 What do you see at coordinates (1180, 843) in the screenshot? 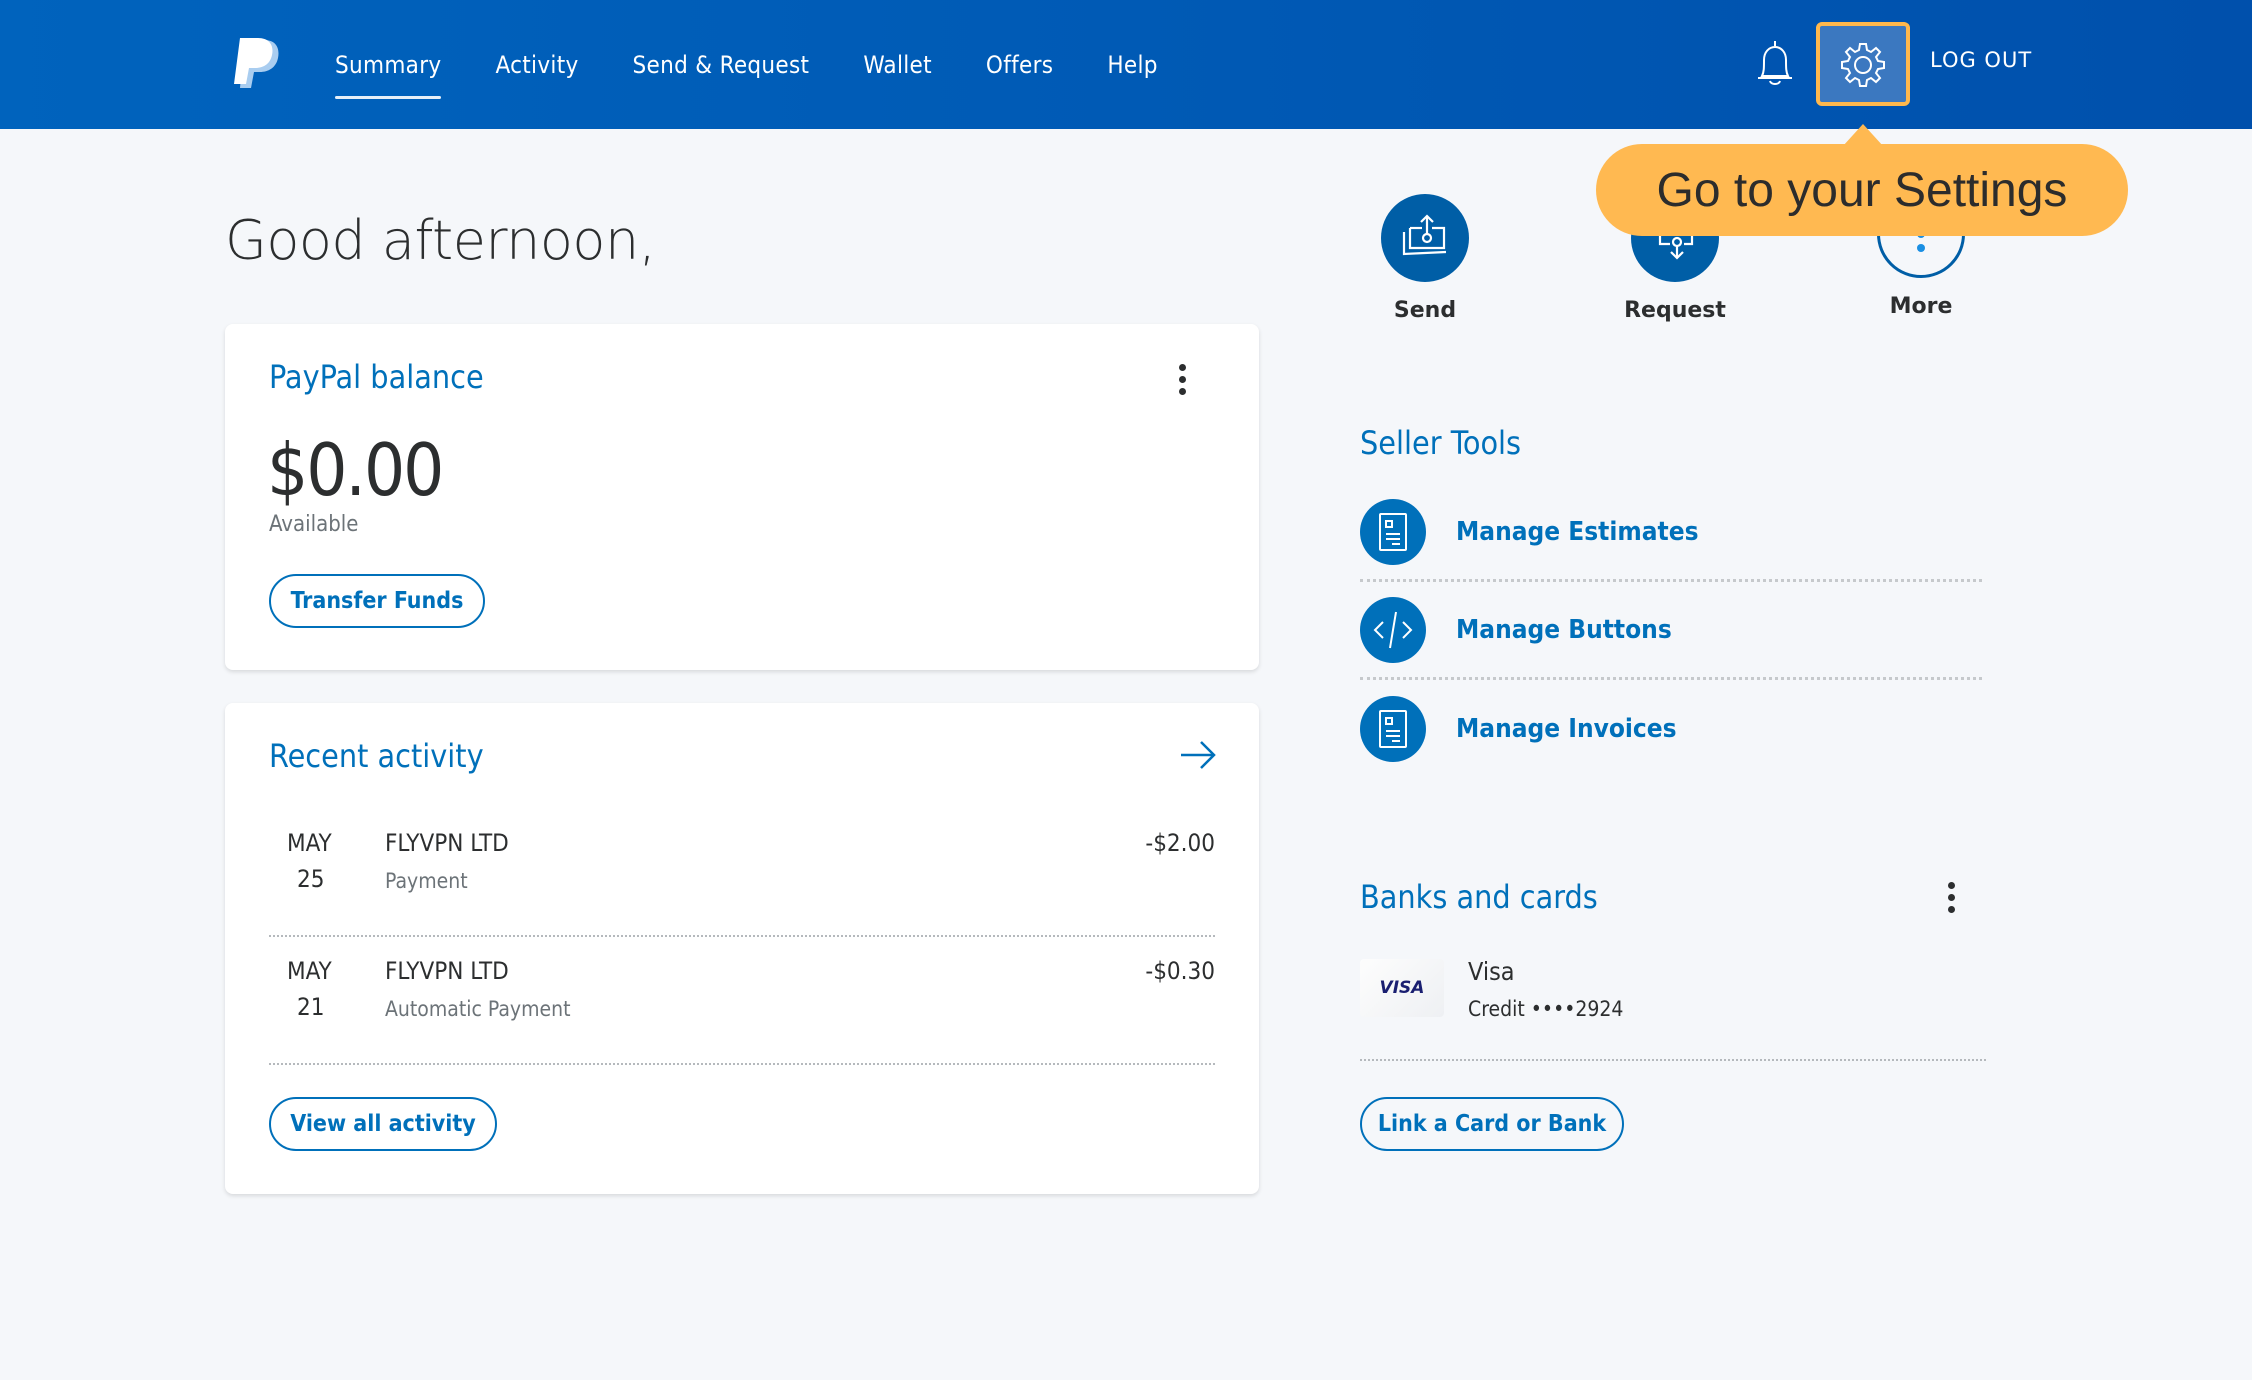
I see `activity-amount: -$2.00` at bounding box center [1180, 843].